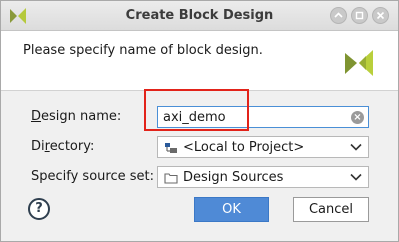 This screenshot has height=242, width=399. I want to click on help-button: ?, so click(39, 209).